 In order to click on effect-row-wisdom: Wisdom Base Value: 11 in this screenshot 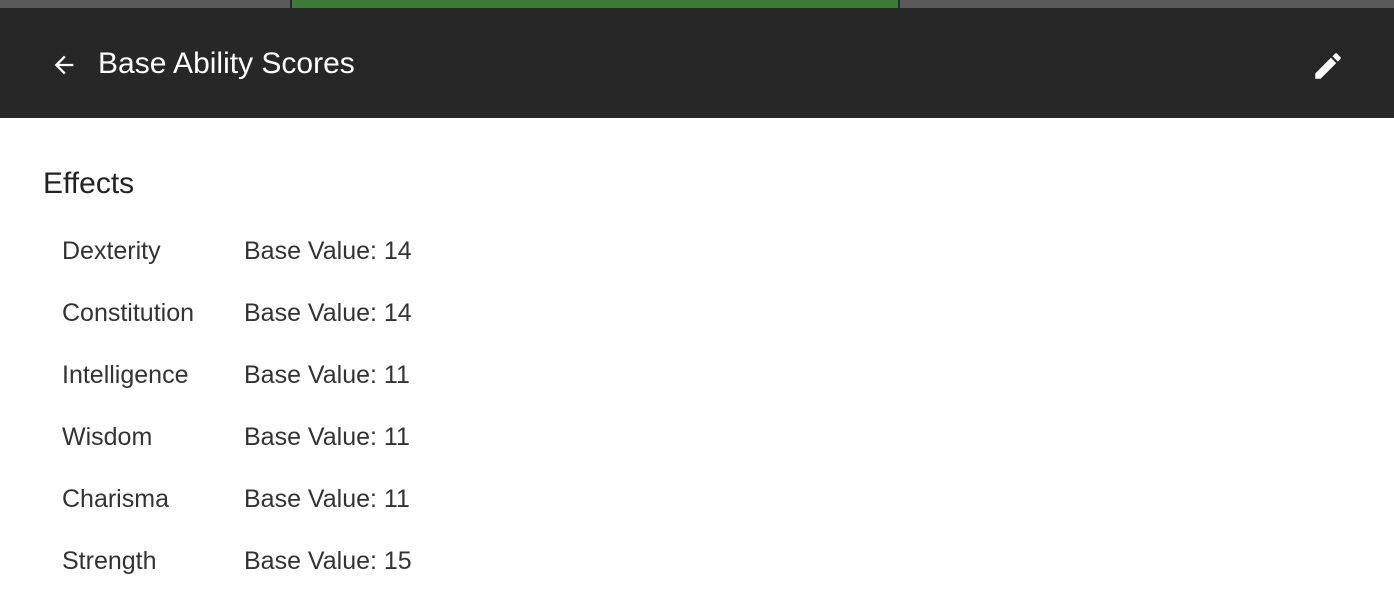, I will do `click(362, 437)`.